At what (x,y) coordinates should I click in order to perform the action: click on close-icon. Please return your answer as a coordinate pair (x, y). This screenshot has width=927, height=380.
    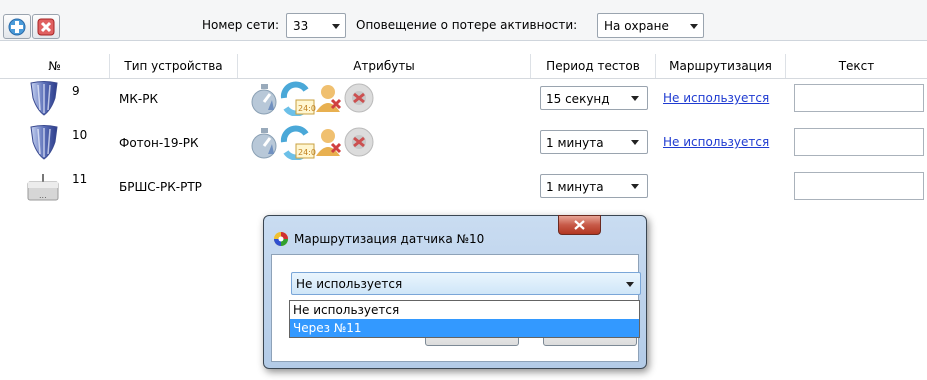
    Looking at the image, I should click on (579, 225).